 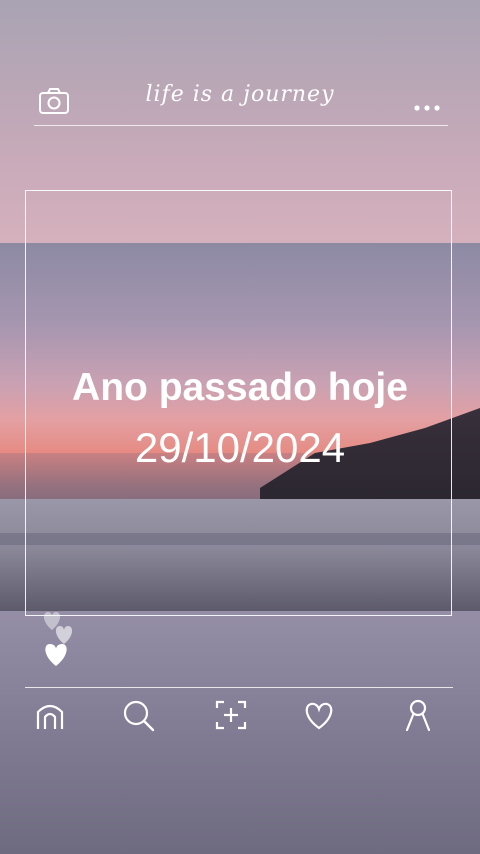 I want to click on profile-icon, so click(x=418, y=715).